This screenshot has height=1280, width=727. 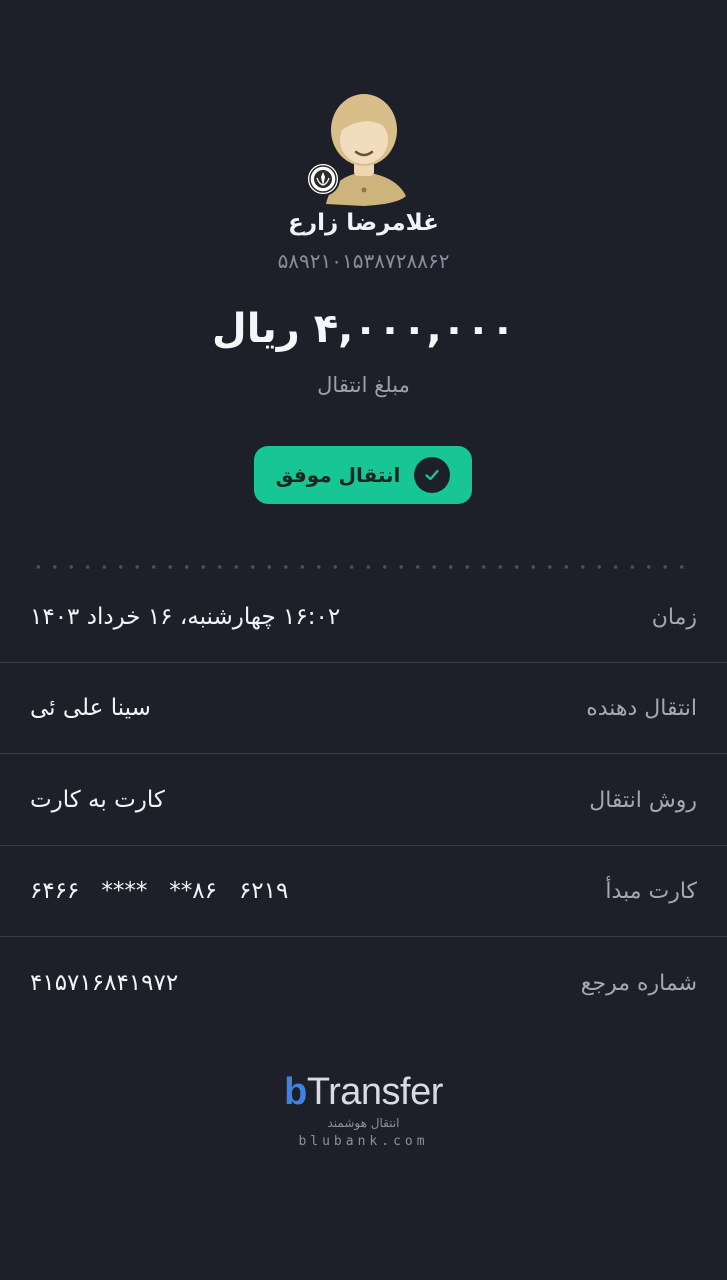 What do you see at coordinates (363, 1141) in the screenshot?
I see `brand-domain: blubank.com` at bounding box center [363, 1141].